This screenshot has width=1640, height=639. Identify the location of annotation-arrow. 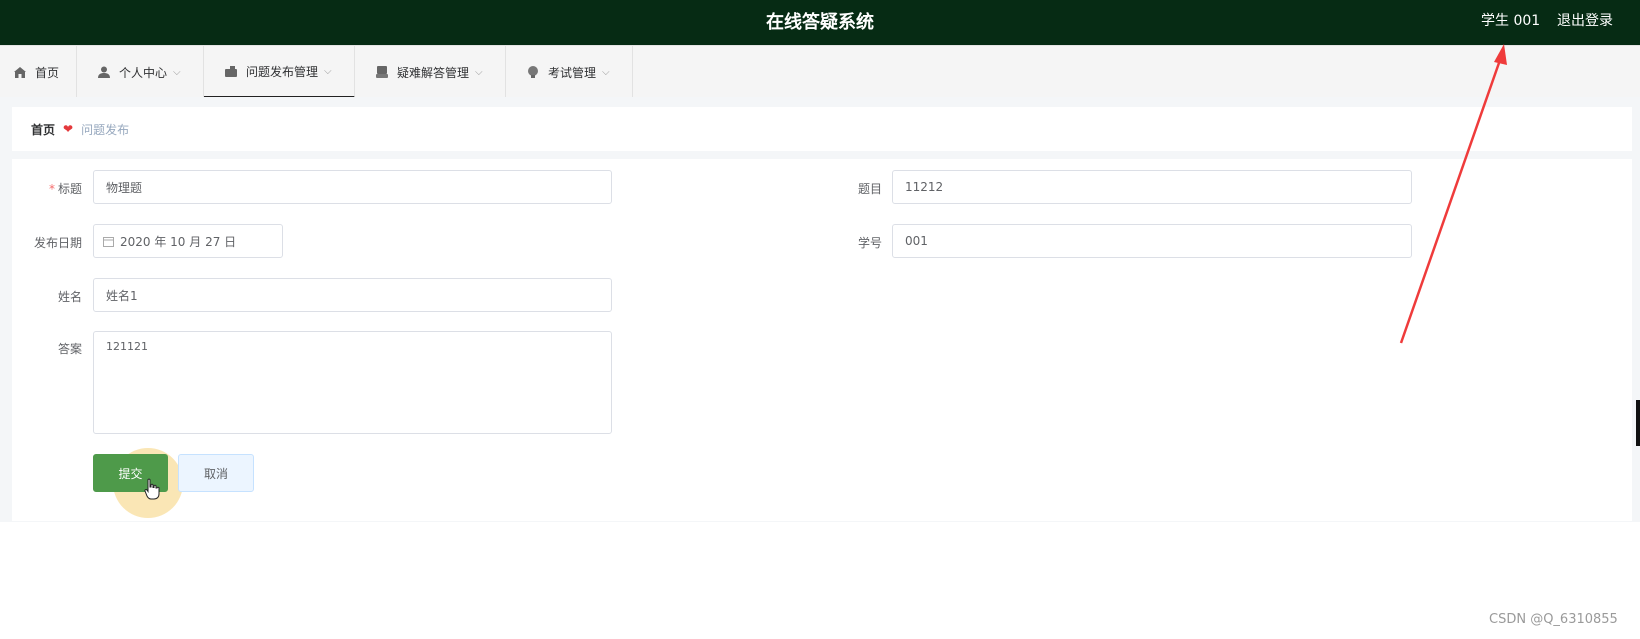
(1453, 194).